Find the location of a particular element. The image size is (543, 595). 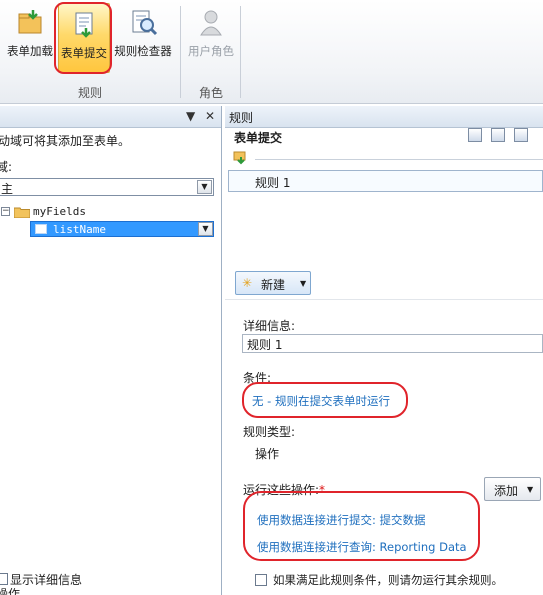

highlight-ring-condition is located at coordinates (325, 400).